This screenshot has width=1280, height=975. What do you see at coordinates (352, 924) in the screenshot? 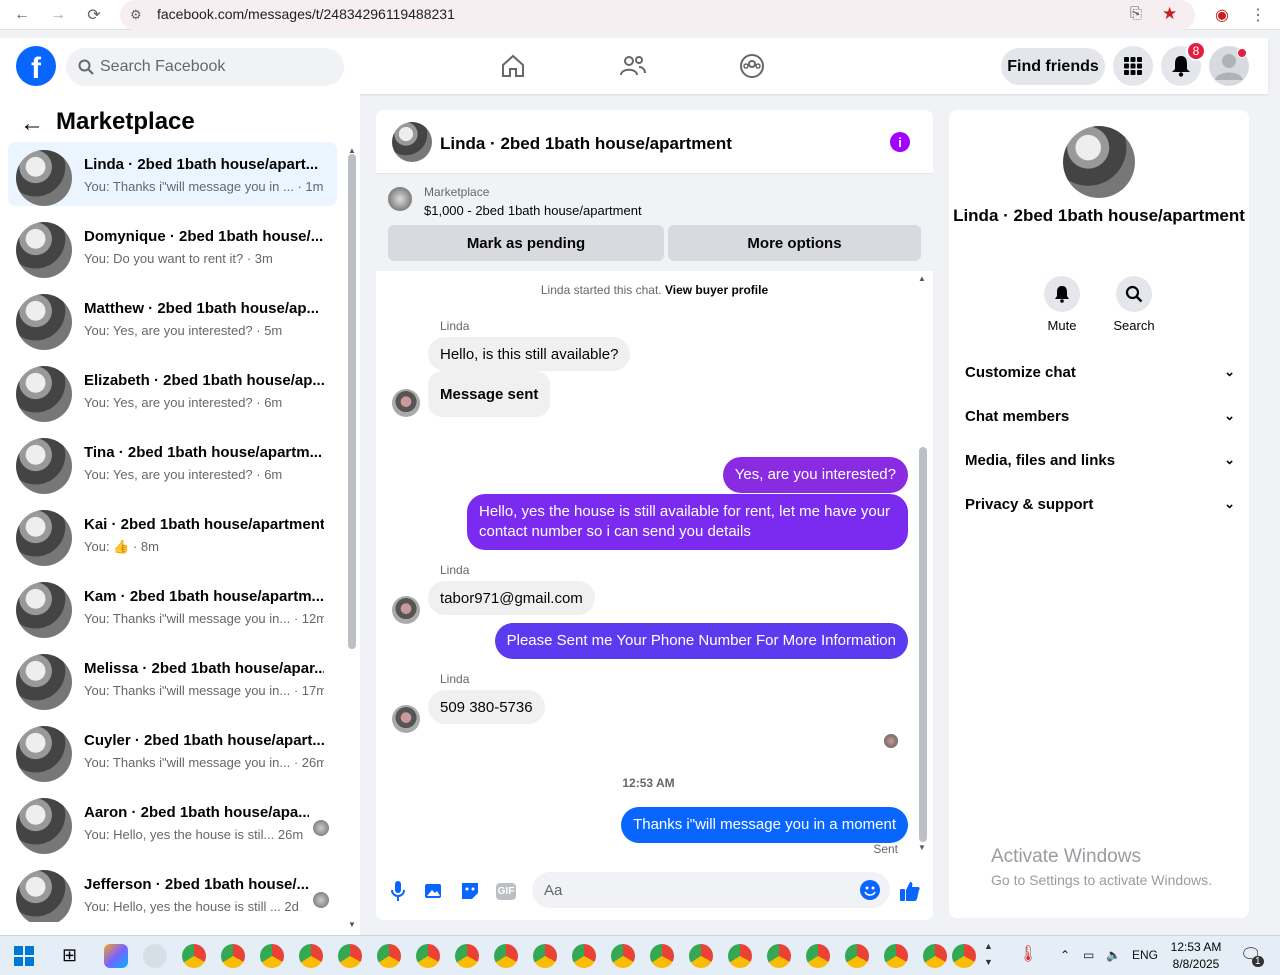
I see `scroll-down-icon: ▼` at bounding box center [352, 924].